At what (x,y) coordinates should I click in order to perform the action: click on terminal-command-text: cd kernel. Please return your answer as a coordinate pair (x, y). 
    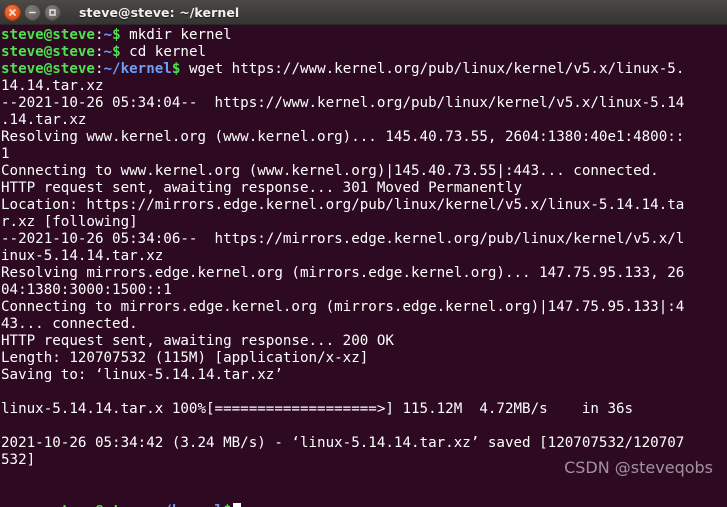
    Looking at the image, I should click on (163, 52).